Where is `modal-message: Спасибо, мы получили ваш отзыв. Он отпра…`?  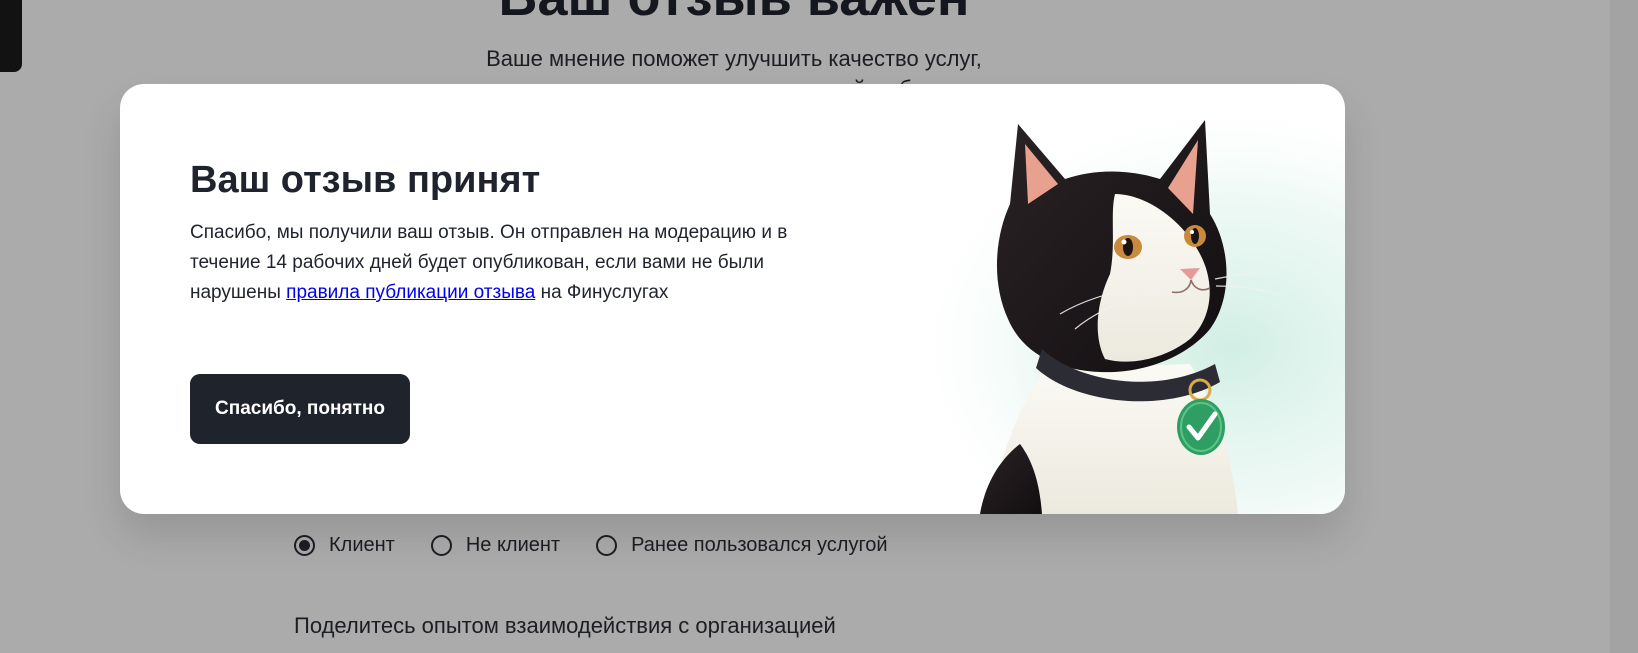 modal-message: Спасибо, мы получили ваш отзыв. Он отпра… is located at coordinates (490, 263).